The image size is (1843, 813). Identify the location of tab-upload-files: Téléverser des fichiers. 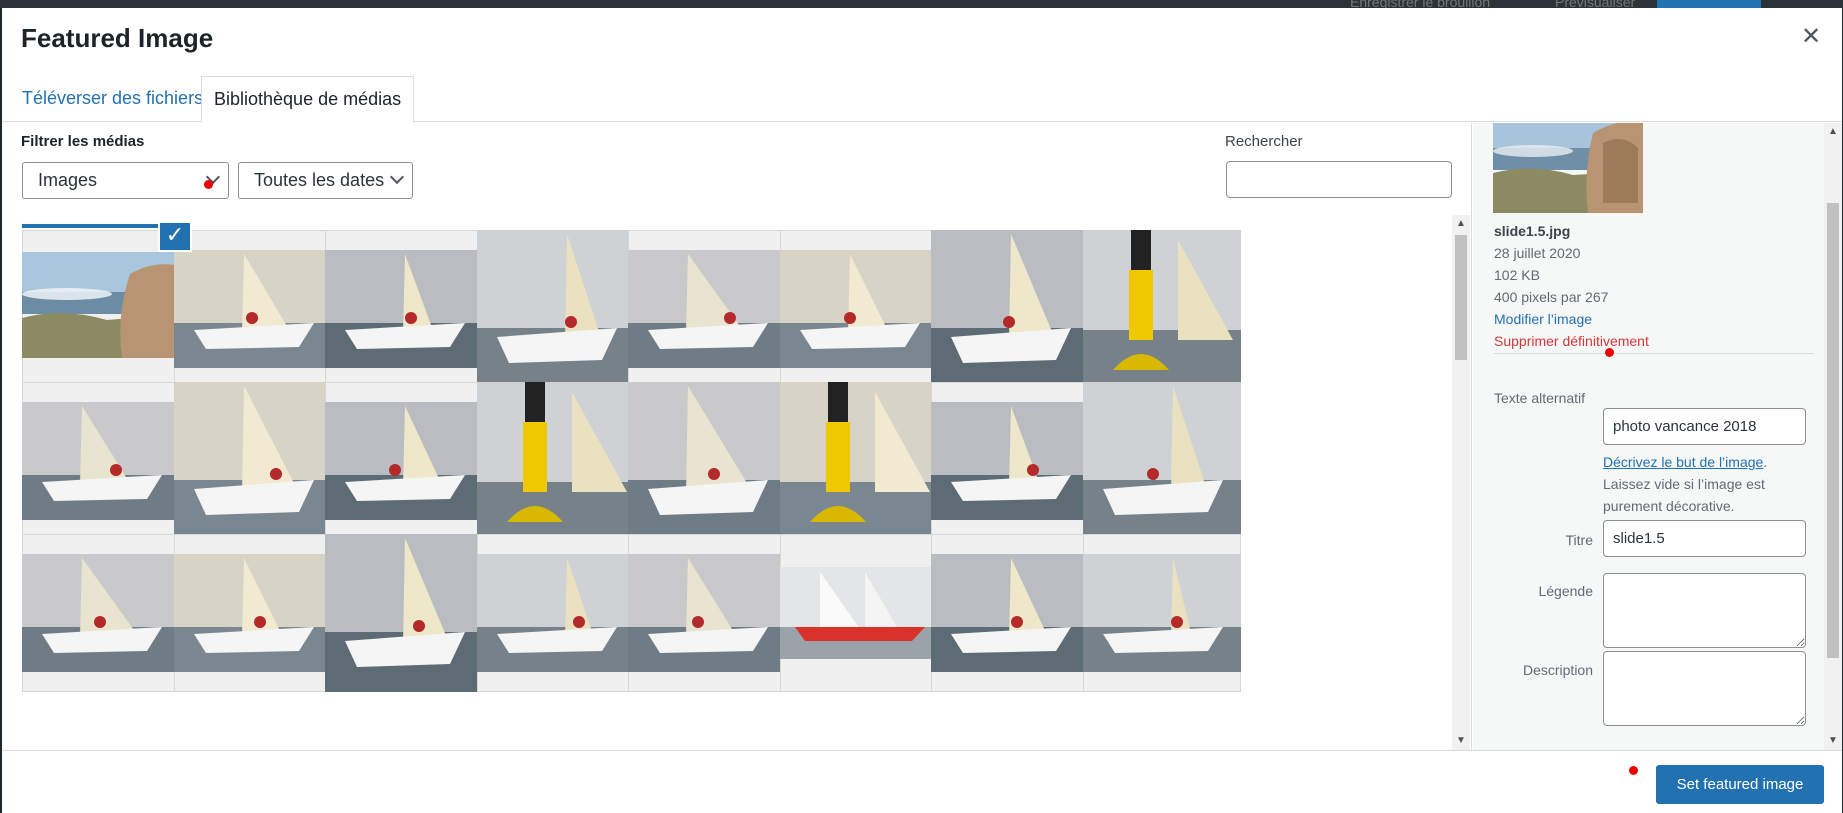
(112, 99).